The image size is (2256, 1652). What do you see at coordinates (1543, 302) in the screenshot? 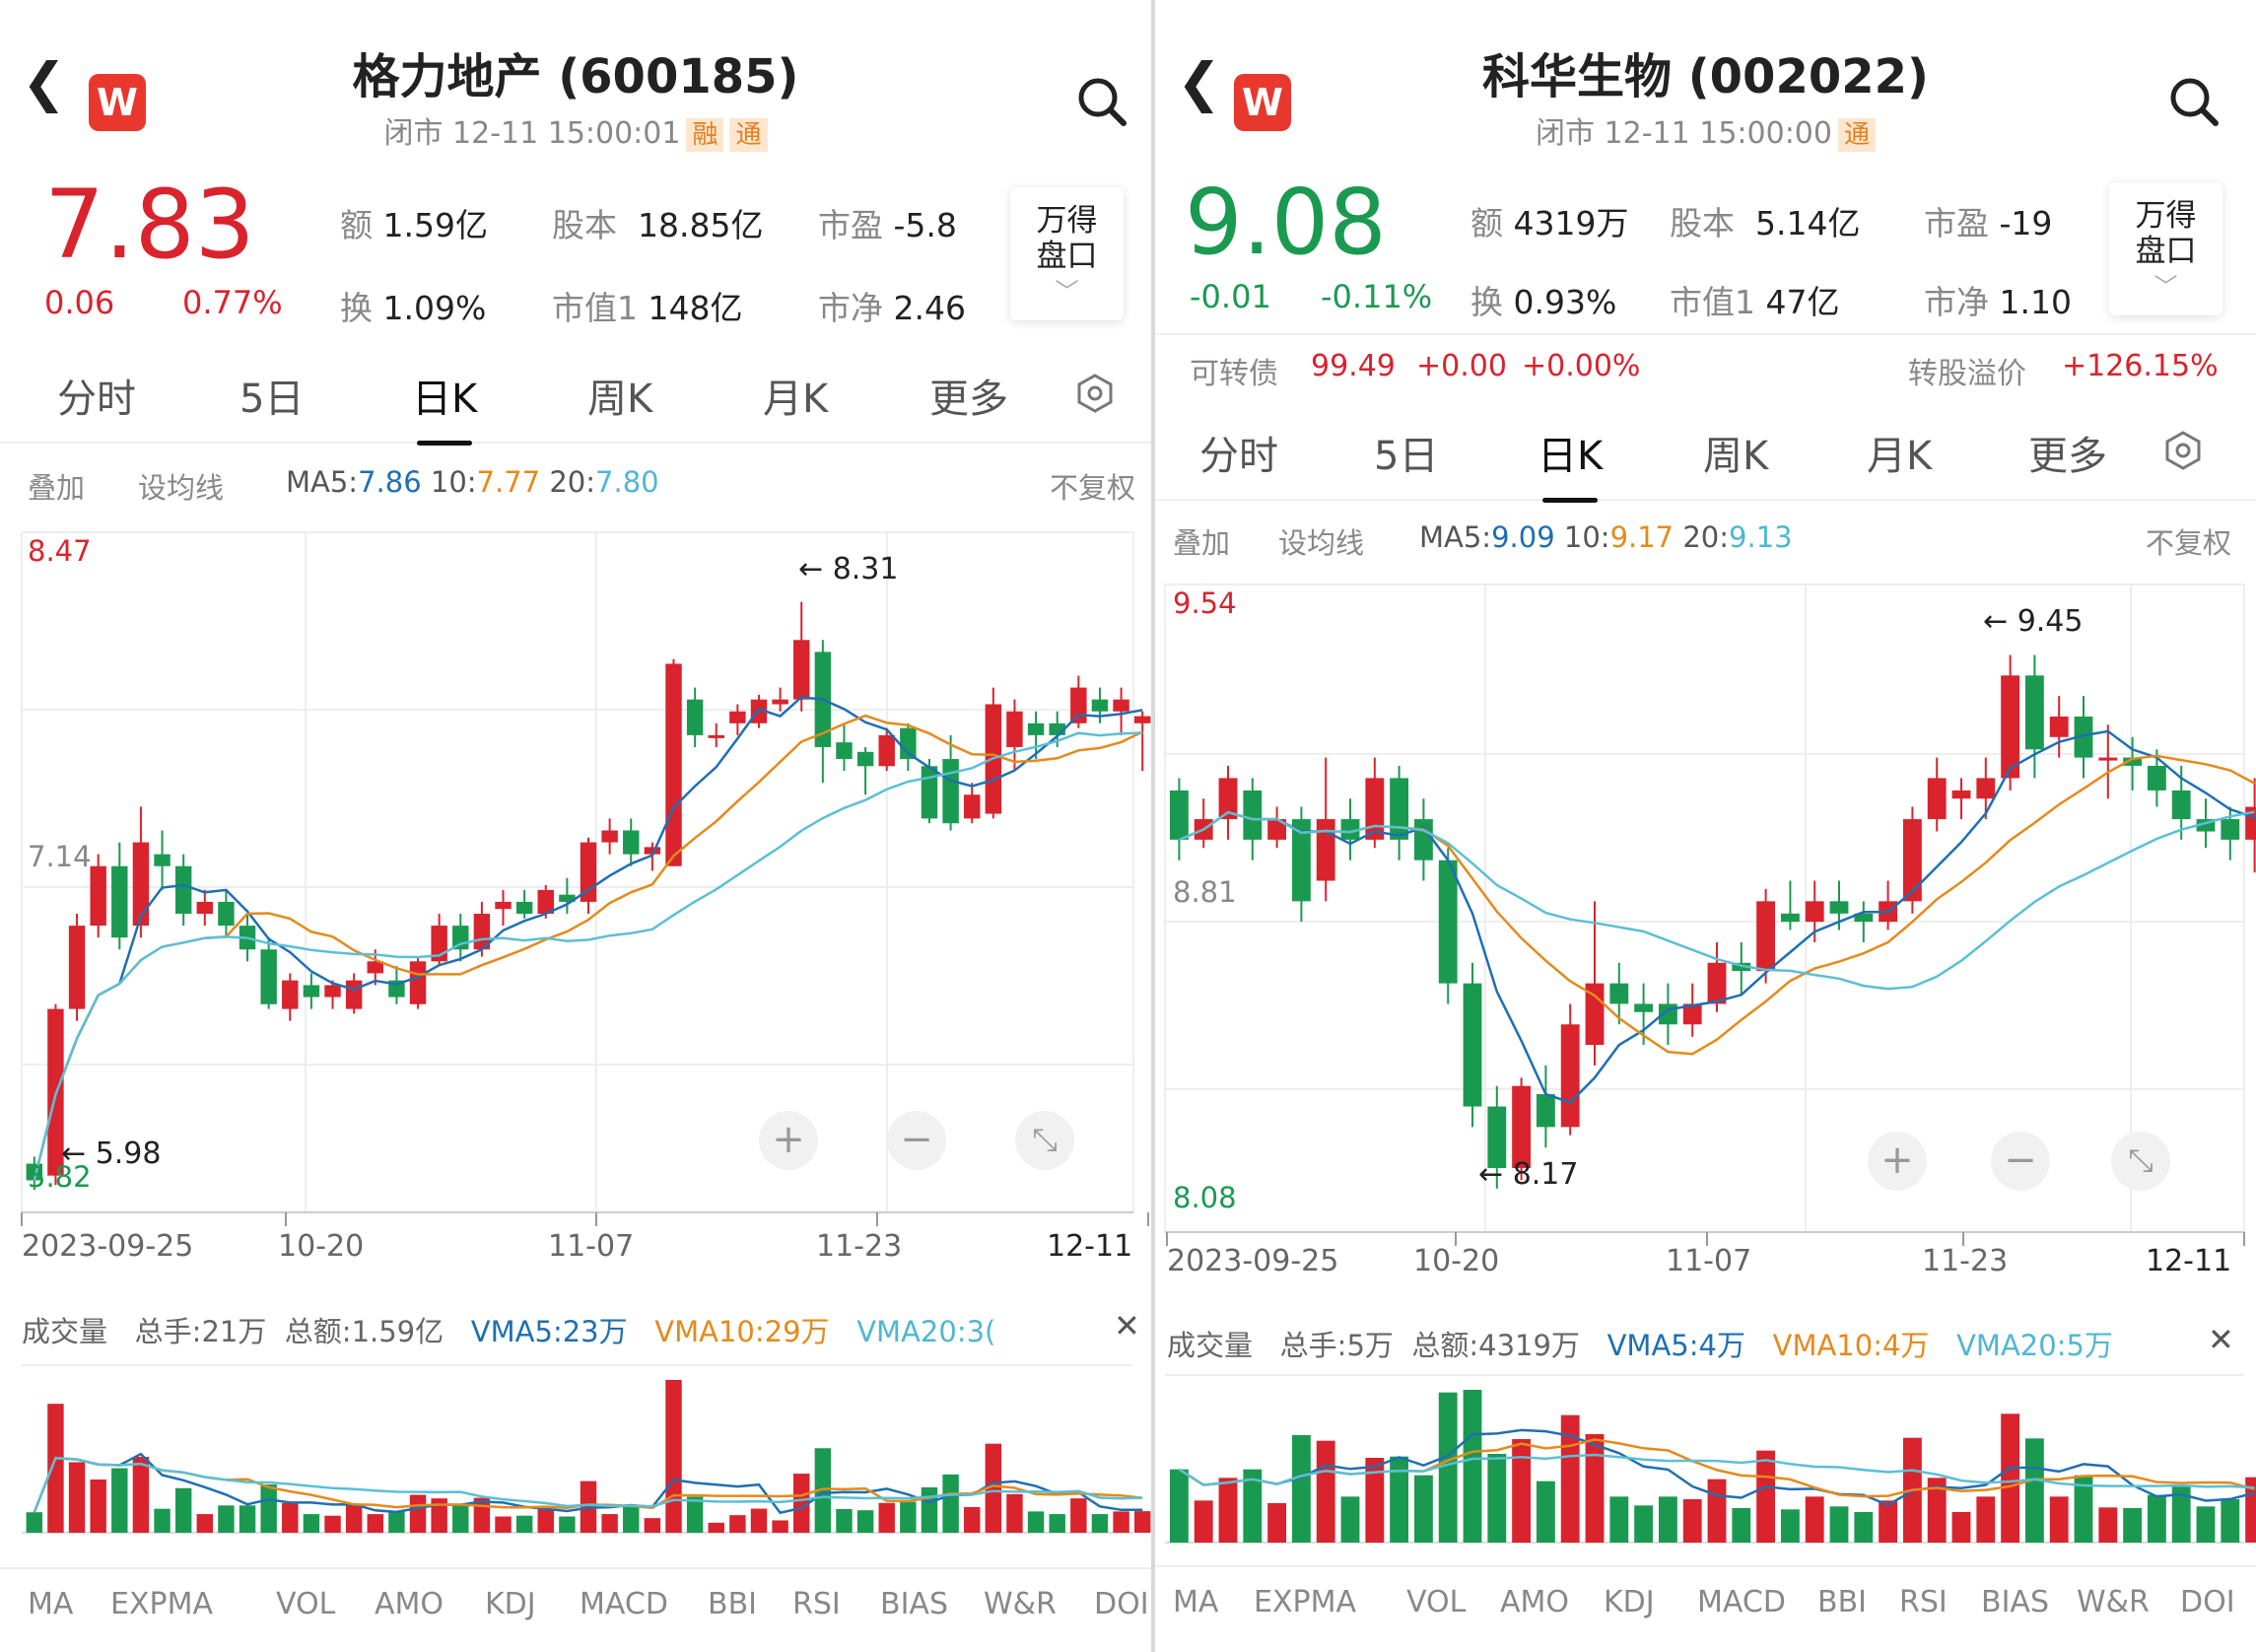
I see `stat-turnover: 换 0.93%` at bounding box center [1543, 302].